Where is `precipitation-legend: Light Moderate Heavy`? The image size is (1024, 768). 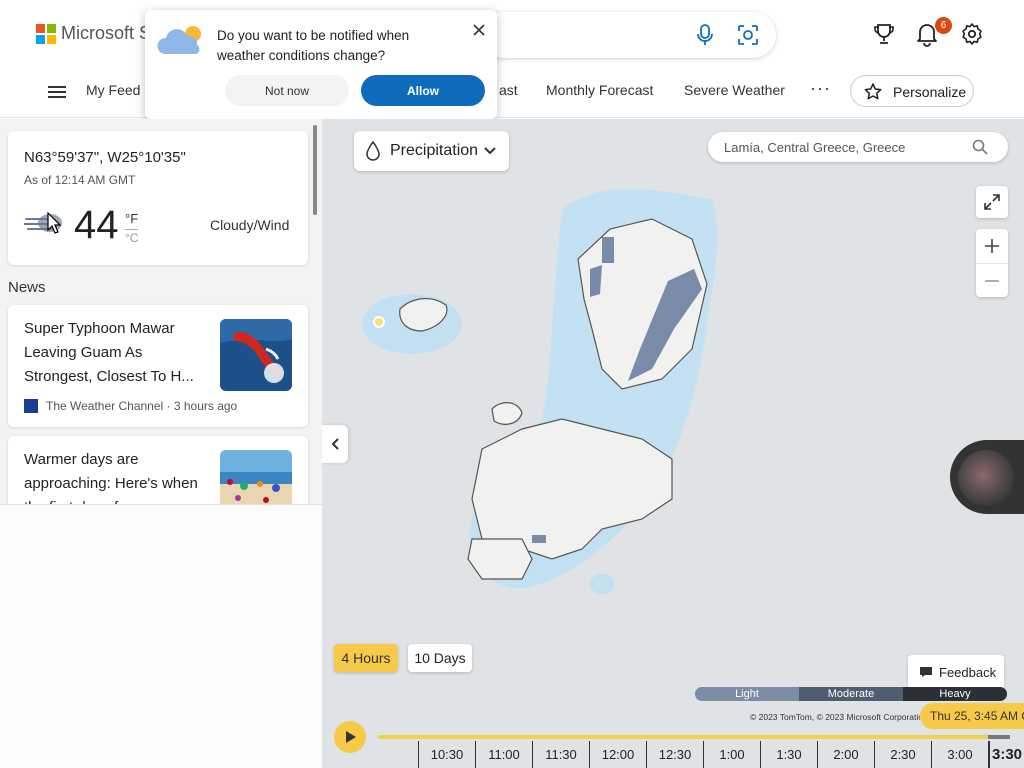 precipitation-legend: Light Moderate Heavy is located at coordinates (851, 694).